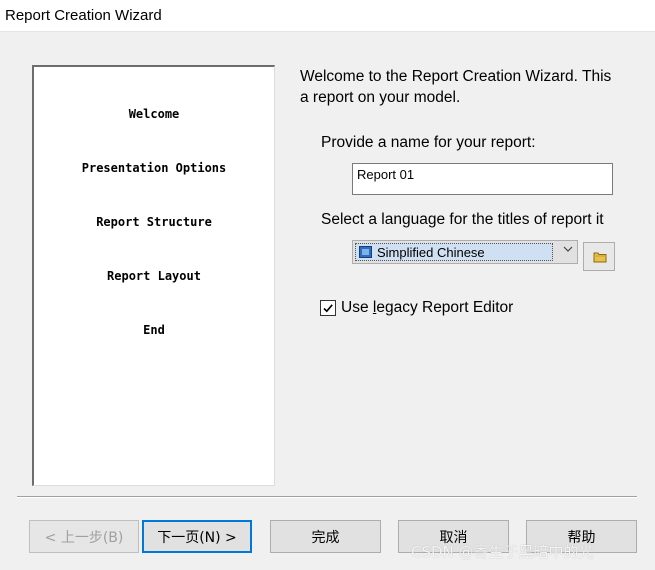  Describe the element at coordinates (84, 536) in the screenshot. I see `back-button: < 上一步(B)` at that location.